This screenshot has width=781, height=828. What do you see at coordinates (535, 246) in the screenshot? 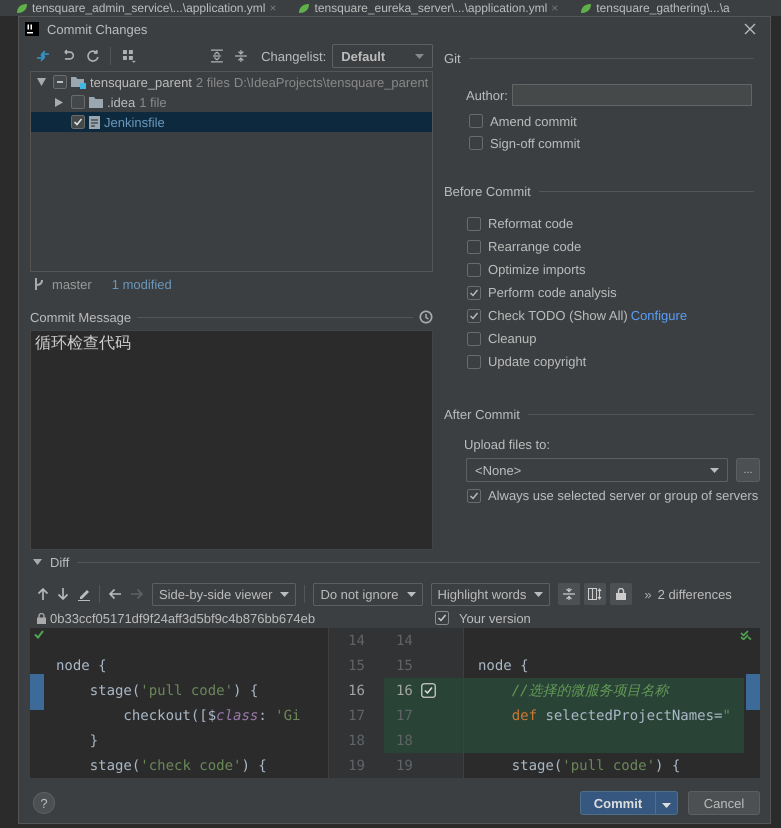
I see `checkbox-label: Rearrange code` at bounding box center [535, 246].